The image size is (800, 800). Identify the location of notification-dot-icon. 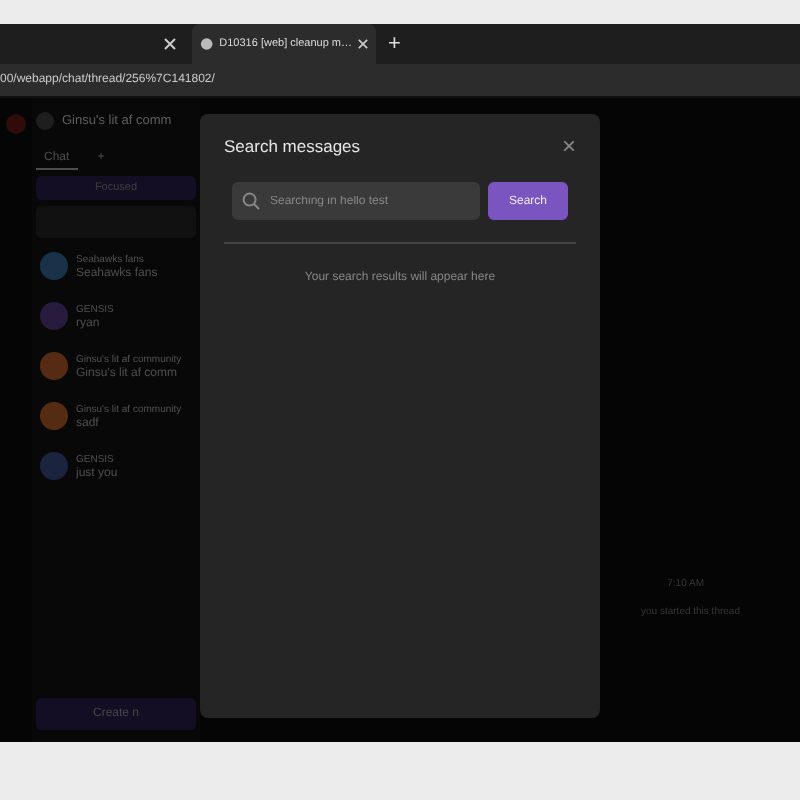
(16, 124).